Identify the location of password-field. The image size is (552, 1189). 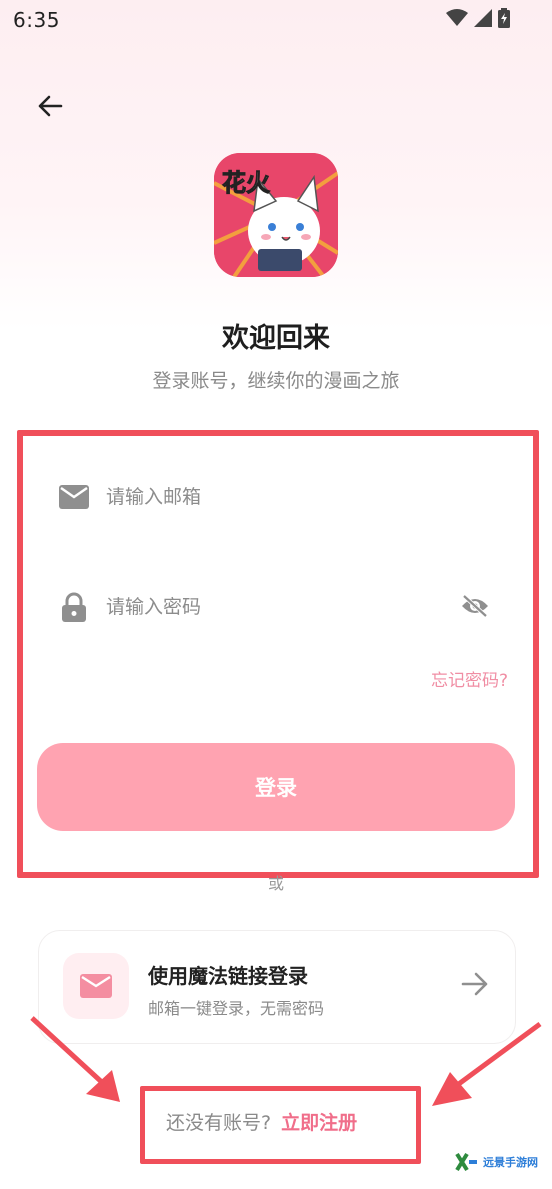
(274, 607).